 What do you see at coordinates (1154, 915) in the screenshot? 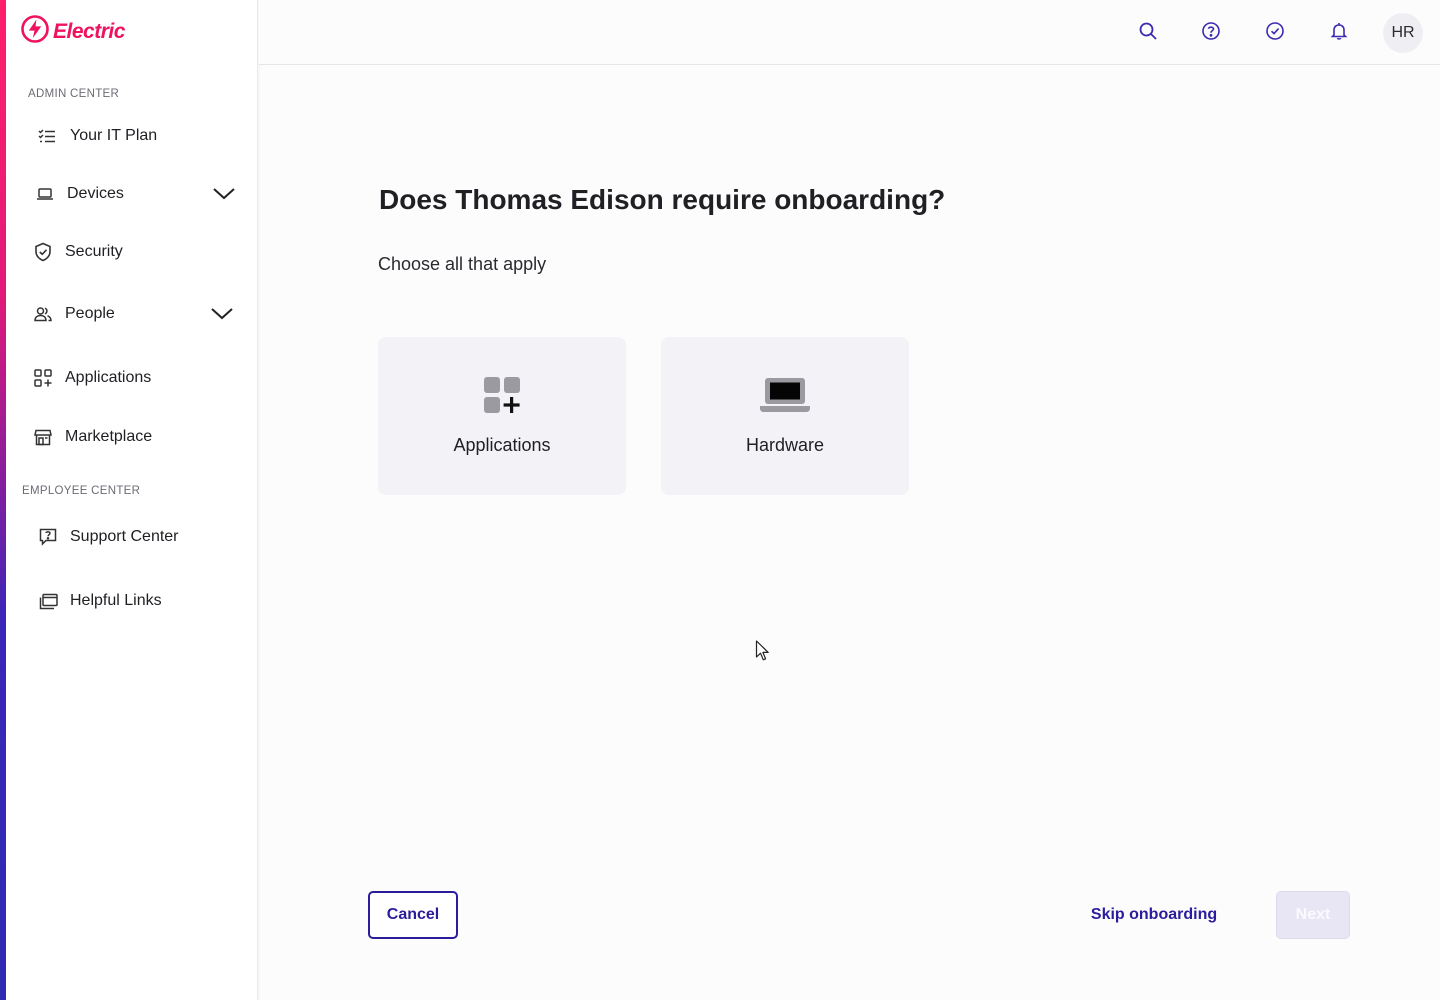
I see `skip-onboarding-button: Skip onboarding` at bounding box center [1154, 915].